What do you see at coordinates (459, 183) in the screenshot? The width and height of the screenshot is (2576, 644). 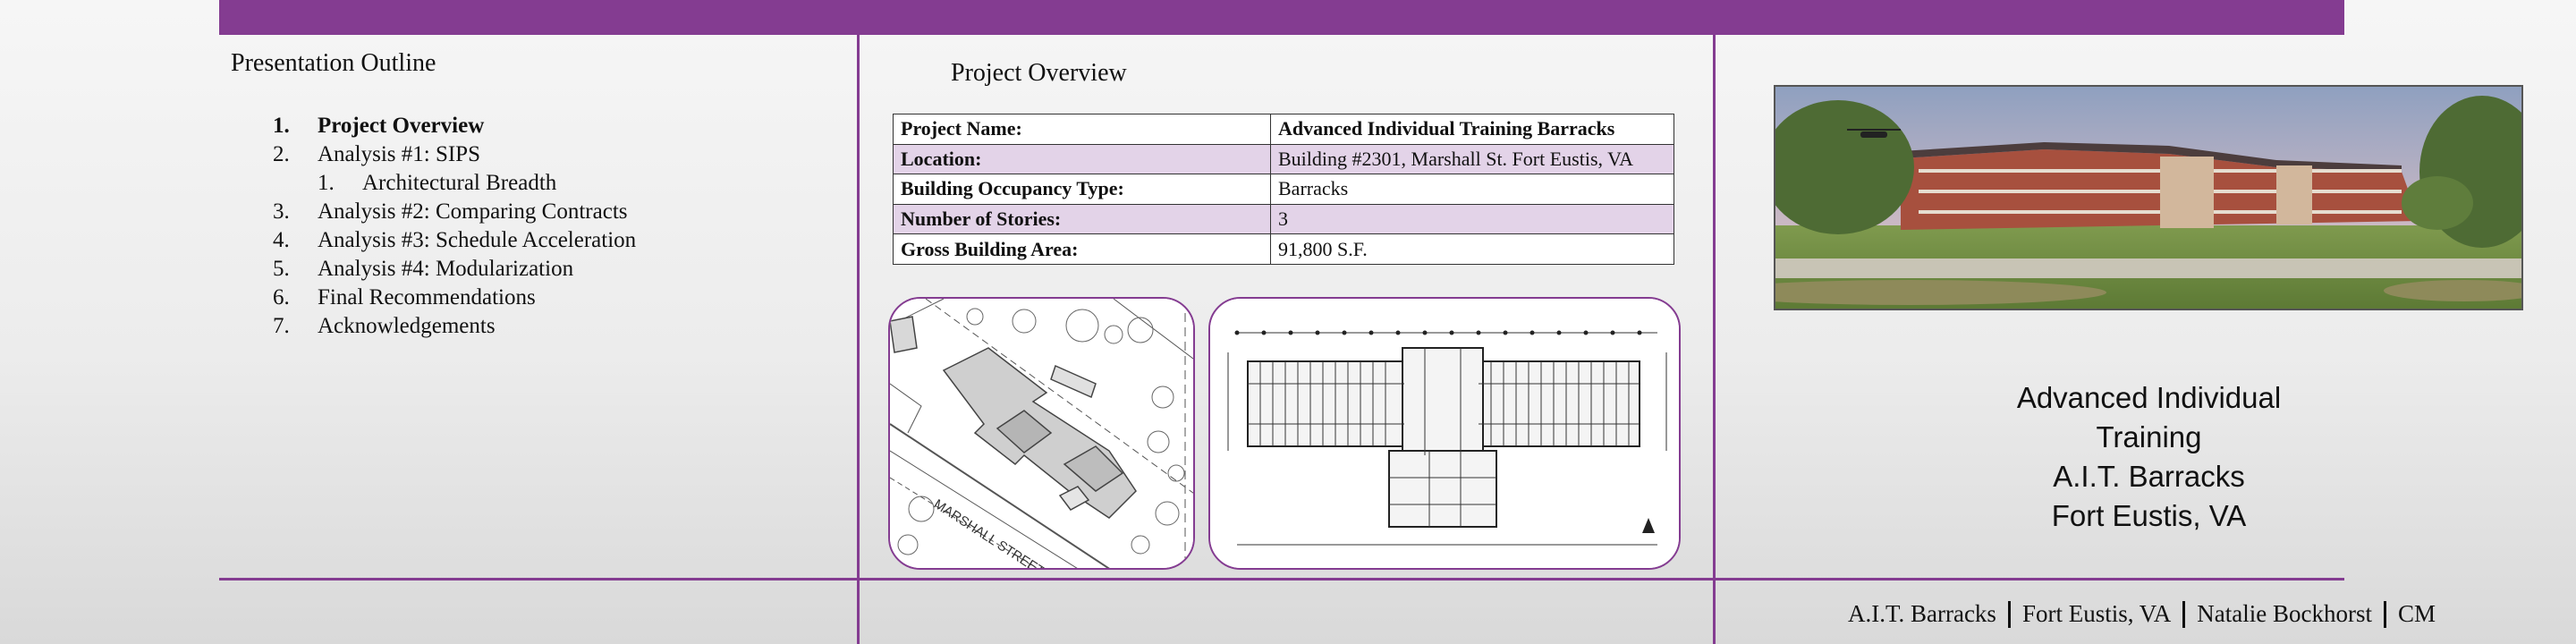 I see `outline-item-label: Architectural Breadth` at bounding box center [459, 183].